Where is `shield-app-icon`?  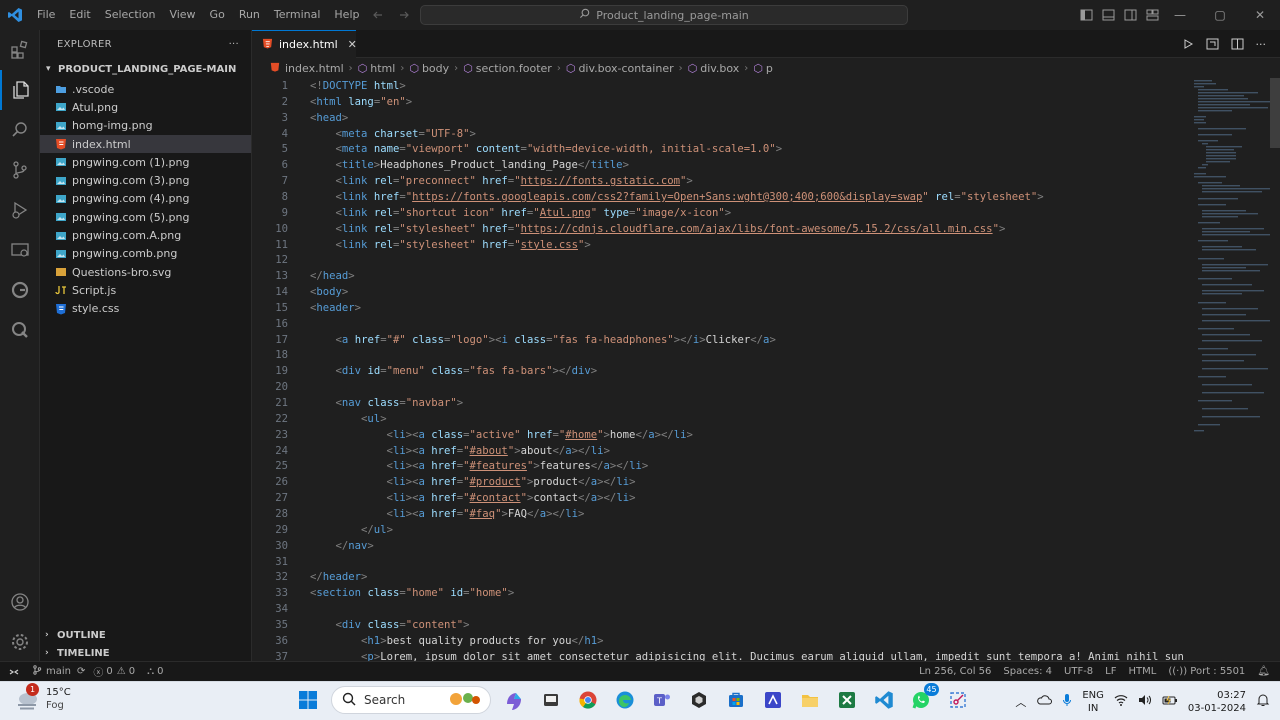 shield-app-icon is located at coordinates (699, 700).